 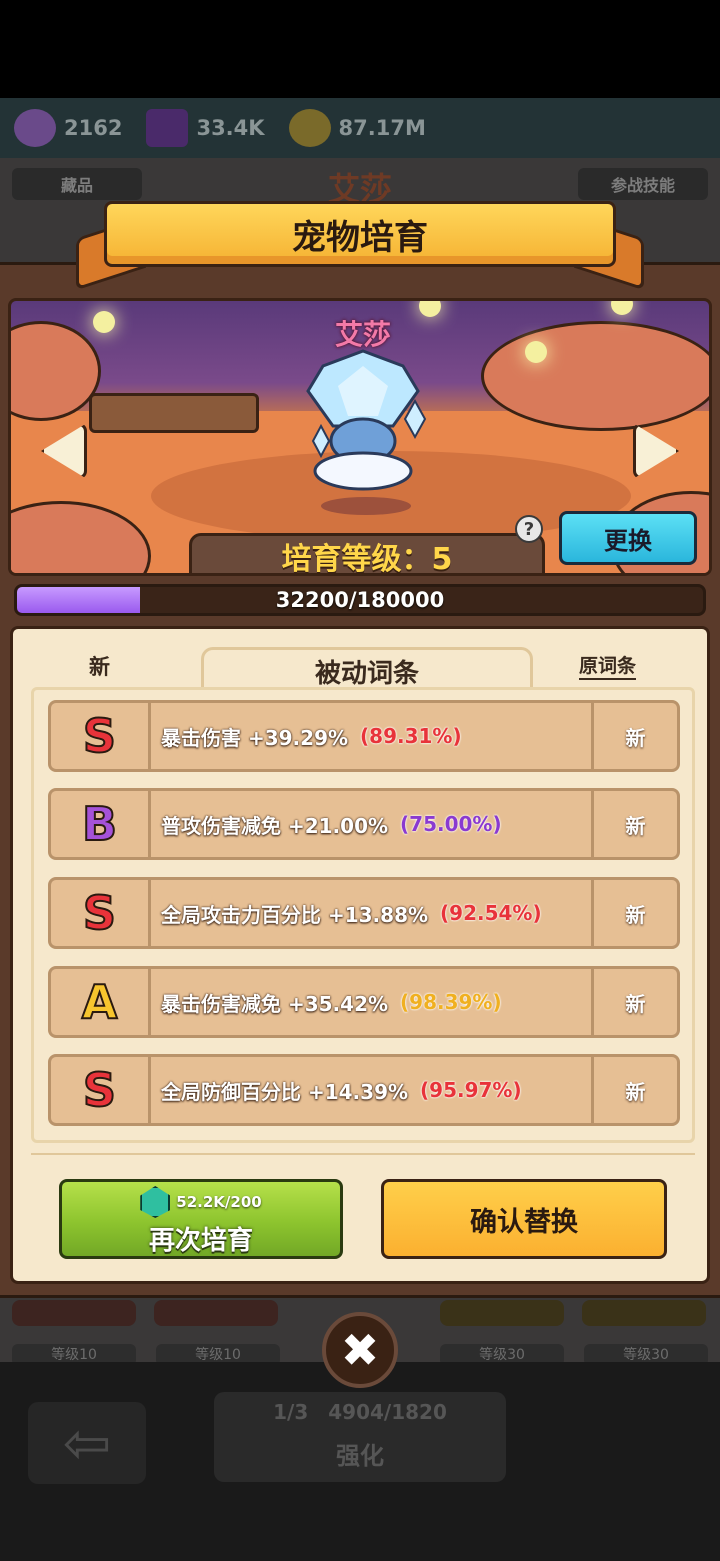 What do you see at coordinates (451, 1002) in the screenshot?
I see `attribute-percentile: (98.39%)` at bounding box center [451, 1002].